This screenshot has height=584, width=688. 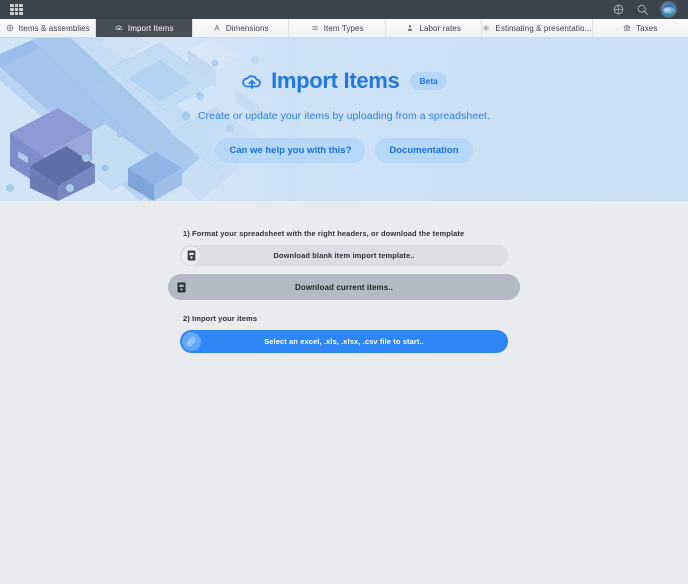 I want to click on button-label: Download current items.., so click(x=344, y=287).